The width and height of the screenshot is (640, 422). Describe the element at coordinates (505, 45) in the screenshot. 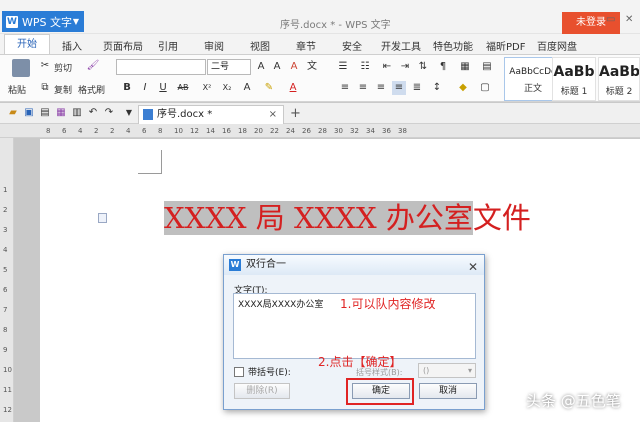

I see `tab-foxit-pdf: 福昕PDF` at that location.